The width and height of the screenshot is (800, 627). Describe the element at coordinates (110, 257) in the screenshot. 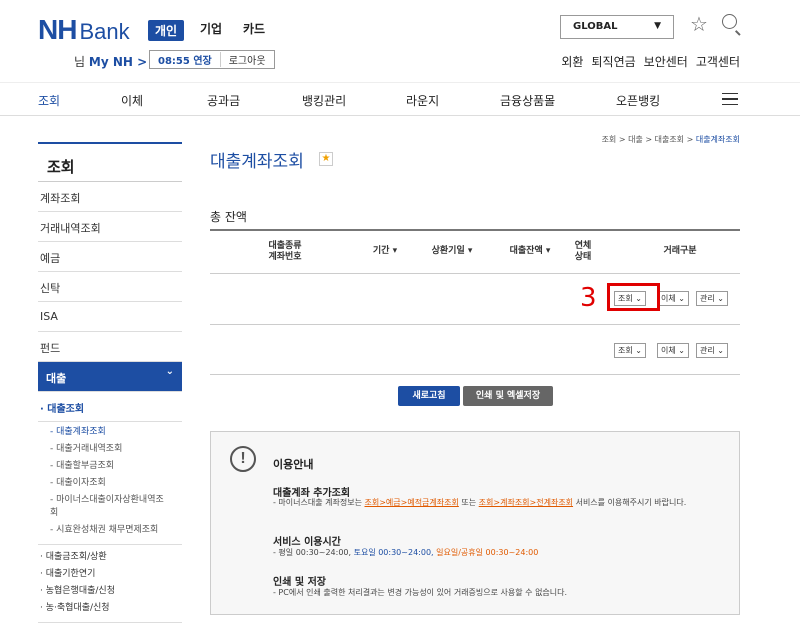

I see `sidebar-item-deposit: 예금` at that location.